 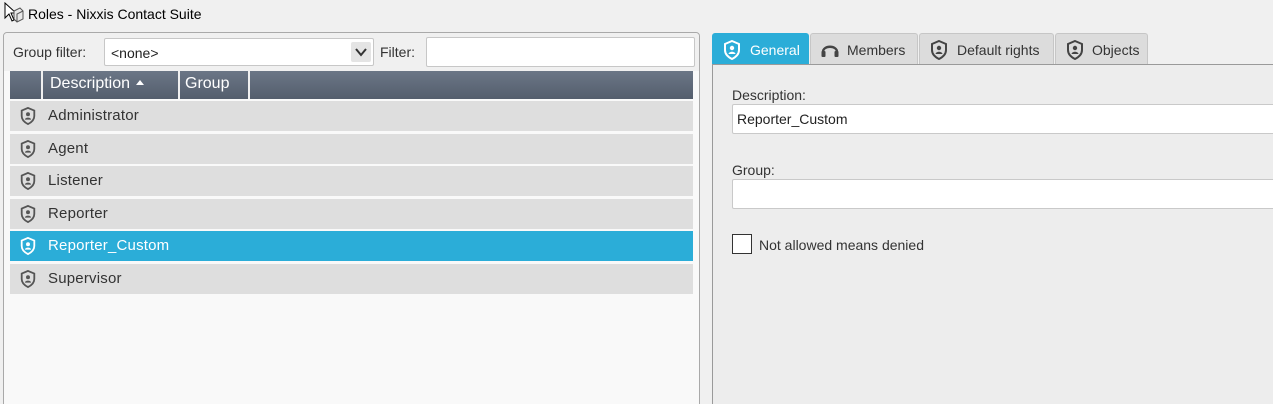 What do you see at coordinates (26, 85) in the screenshot?
I see `select-all-column` at bounding box center [26, 85].